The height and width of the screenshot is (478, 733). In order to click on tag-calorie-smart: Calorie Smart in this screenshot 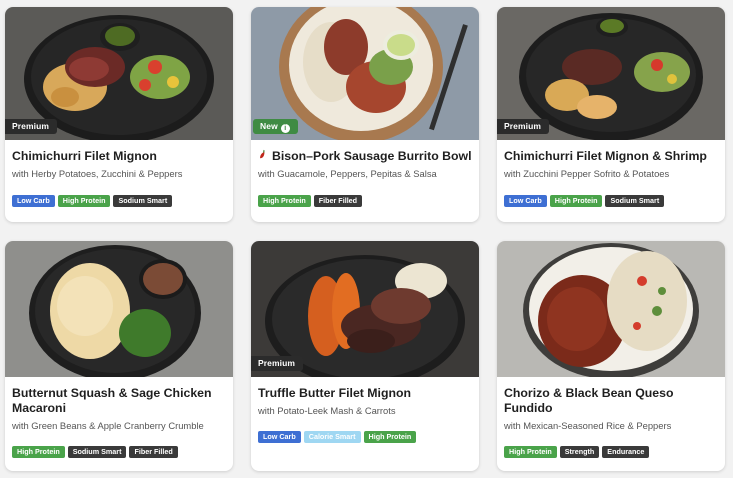, I will do `click(332, 437)`.